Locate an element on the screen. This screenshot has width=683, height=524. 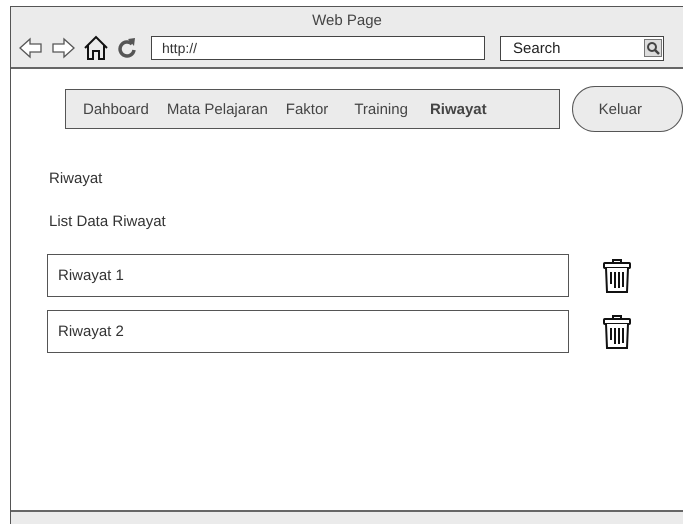
nav-link: Dahboard is located at coordinates (116, 109).